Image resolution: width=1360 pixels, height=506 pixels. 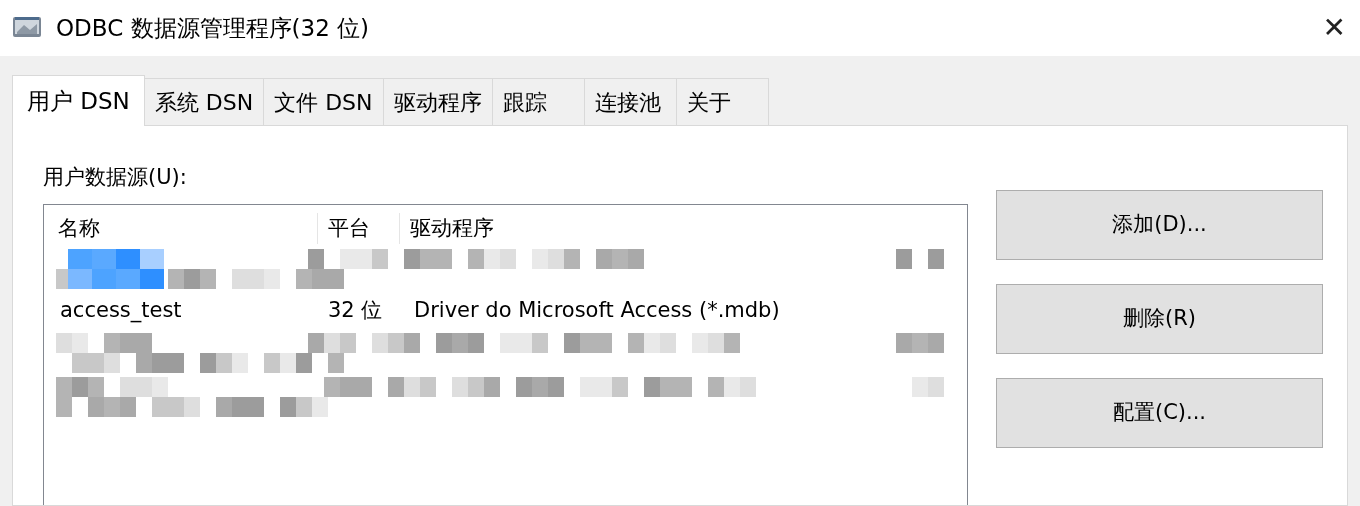 I want to click on list-row: access_test 32 位 Driver do Microsoft Access (*.mdb), so click(x=511, y=310).